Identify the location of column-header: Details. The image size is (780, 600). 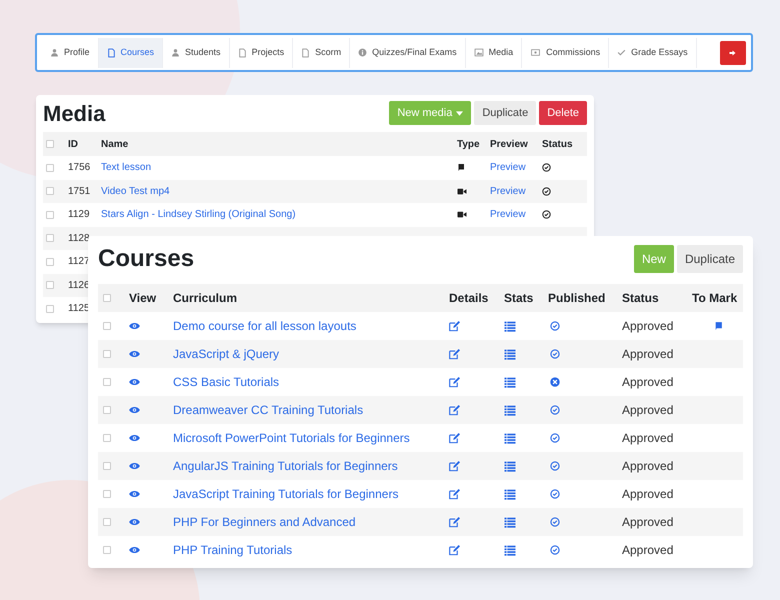
(469, 298).